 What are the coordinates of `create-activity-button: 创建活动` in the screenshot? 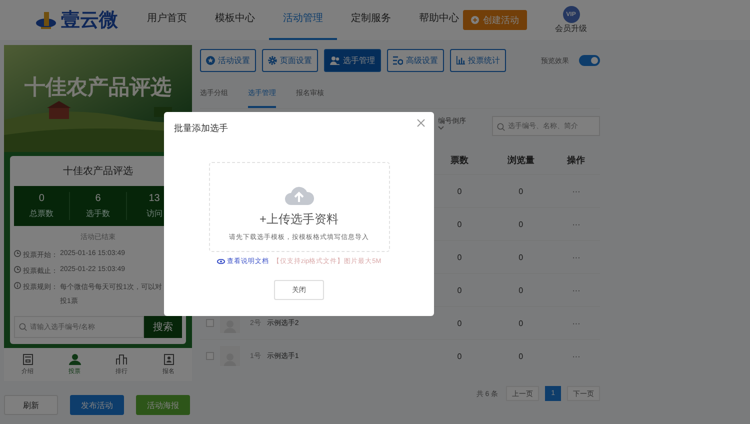 It's located at (495, 20).